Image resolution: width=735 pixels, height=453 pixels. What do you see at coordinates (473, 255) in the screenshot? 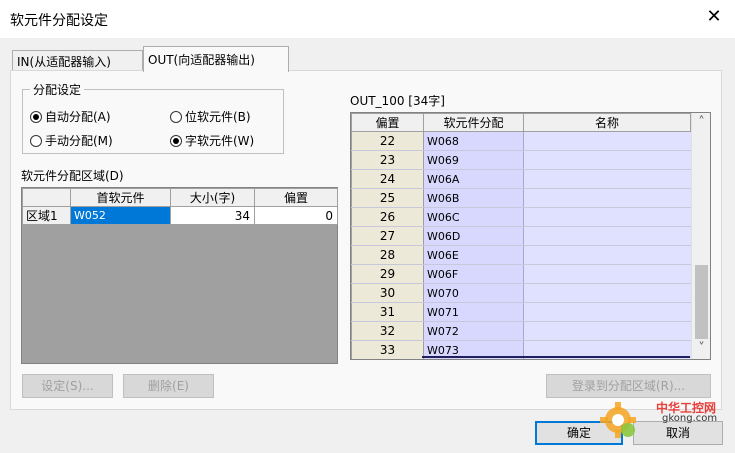
I see `device-cell: W06E` at bounding box center [473, 255].